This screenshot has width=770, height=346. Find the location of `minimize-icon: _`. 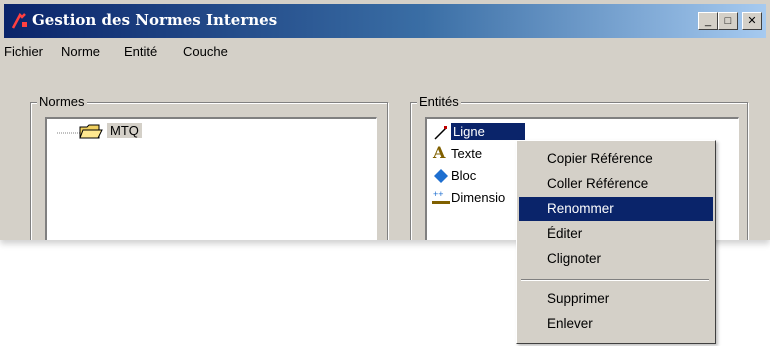

minimize-icon: _ is located at coordinates (708, 21).